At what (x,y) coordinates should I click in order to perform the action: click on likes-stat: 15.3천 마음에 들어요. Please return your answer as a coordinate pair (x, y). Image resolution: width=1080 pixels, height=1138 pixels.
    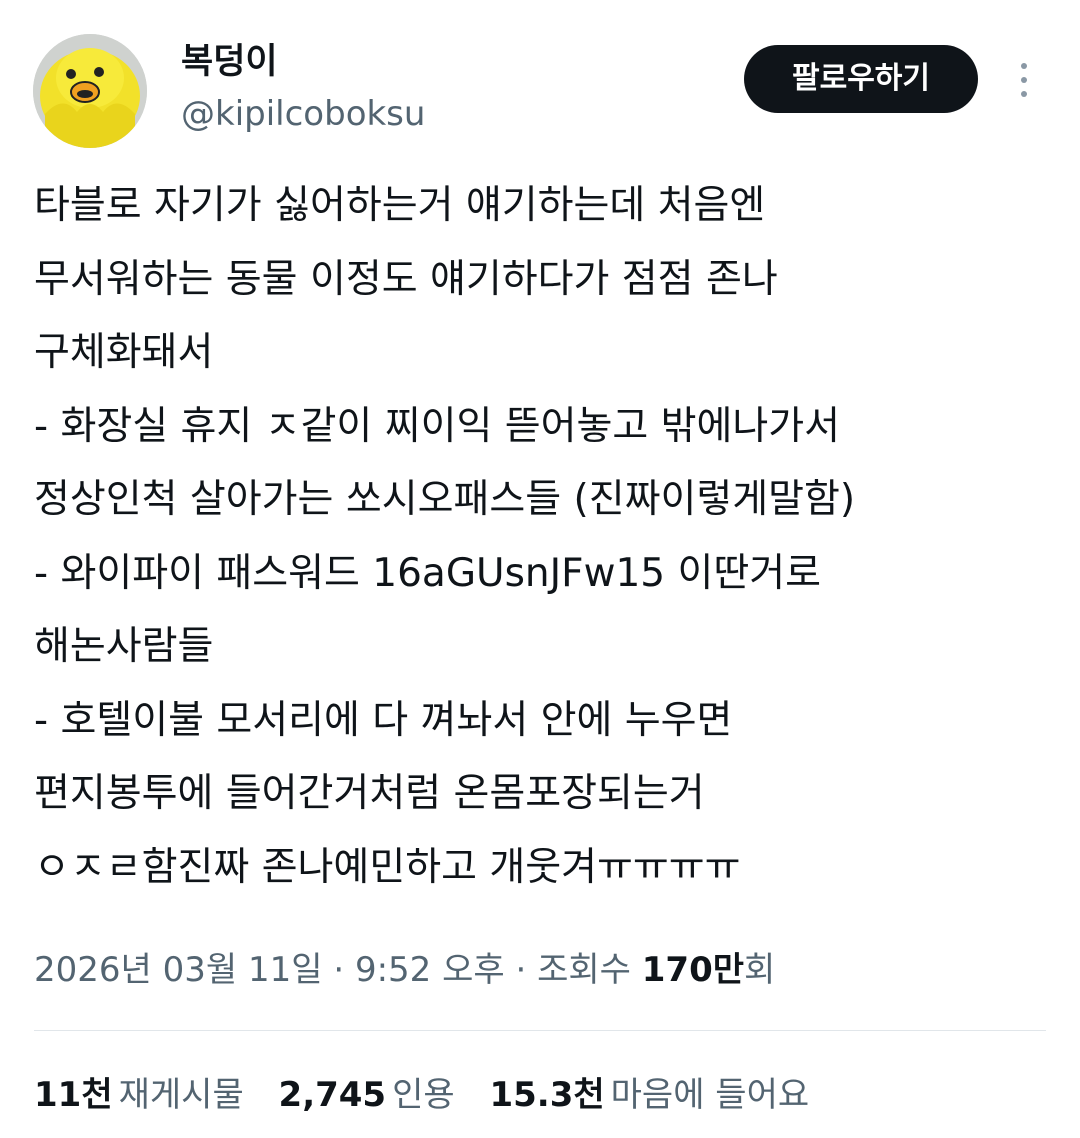
    Looking at the image, I should click on (649, 1095).